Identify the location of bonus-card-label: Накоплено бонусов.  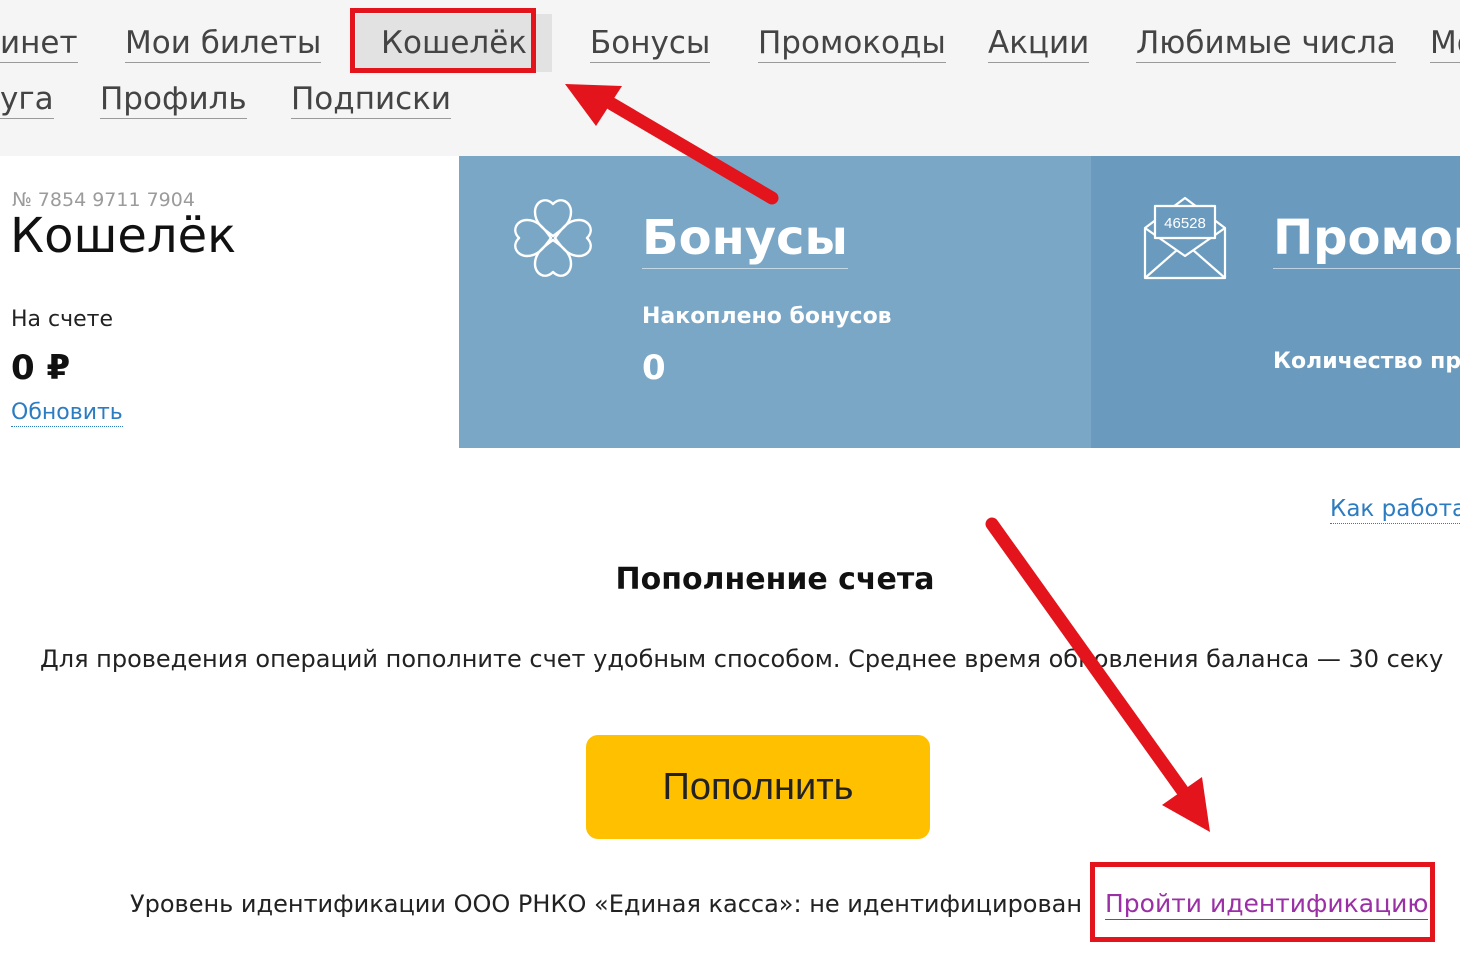
(767, 316).